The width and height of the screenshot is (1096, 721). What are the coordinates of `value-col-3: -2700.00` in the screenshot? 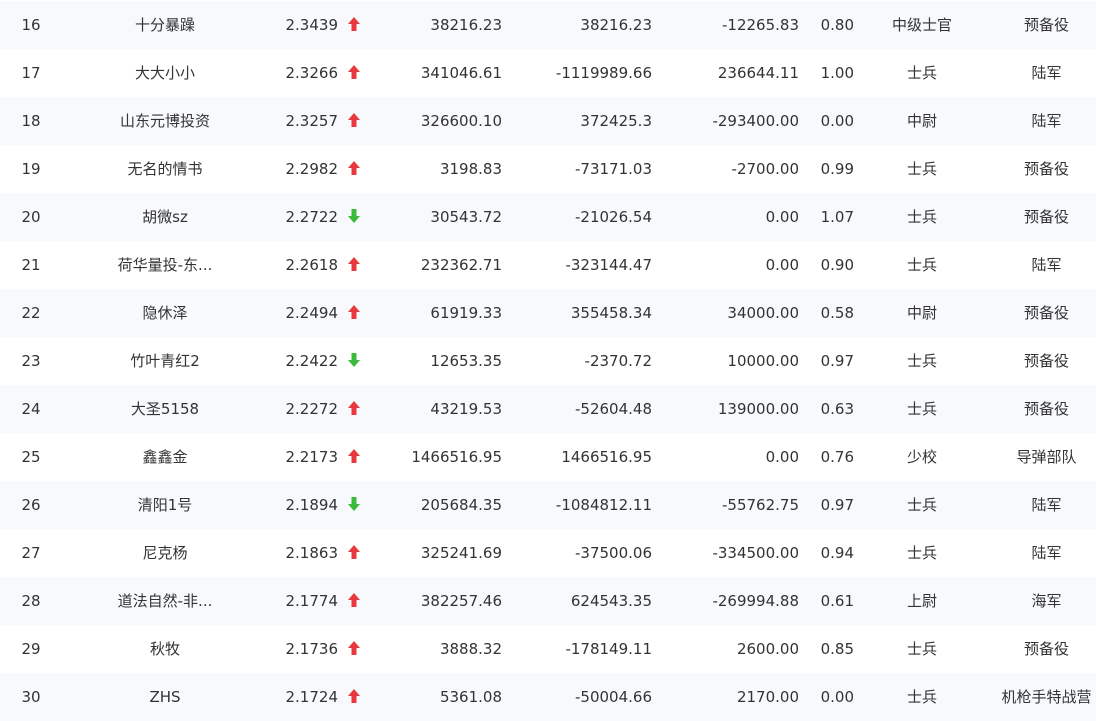 It's located at (765, 169).